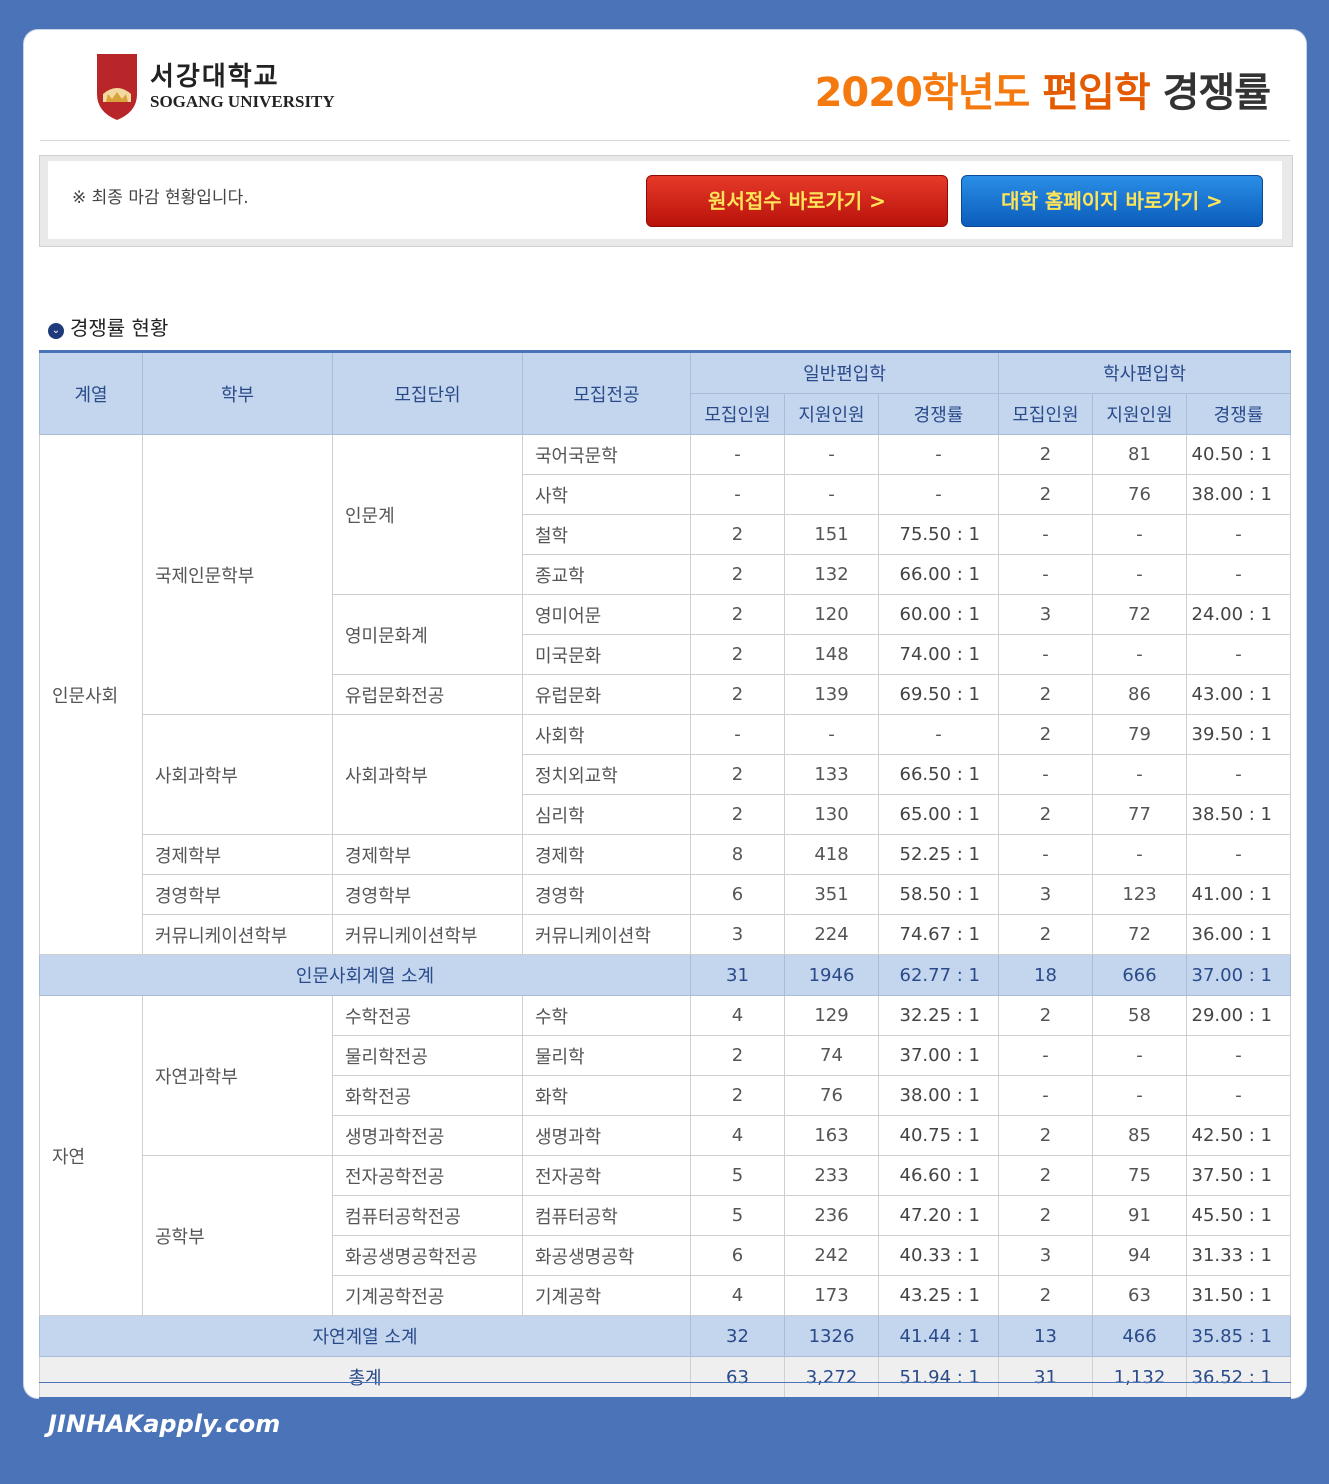 The image size is (1329, 1484). I want to click on header-general-quota: 모집인원, so click(737, 414).